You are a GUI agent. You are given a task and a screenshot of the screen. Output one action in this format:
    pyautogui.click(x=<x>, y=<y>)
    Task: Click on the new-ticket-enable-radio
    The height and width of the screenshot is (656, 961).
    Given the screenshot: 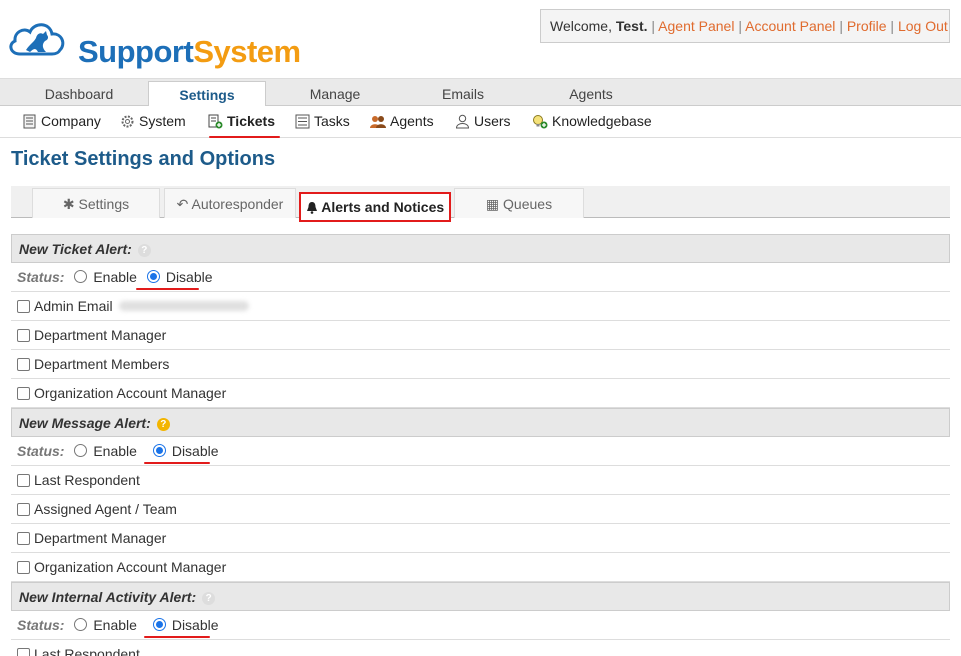 What is the action you would take?
    pyautogui.click(x=81, y=276)
    